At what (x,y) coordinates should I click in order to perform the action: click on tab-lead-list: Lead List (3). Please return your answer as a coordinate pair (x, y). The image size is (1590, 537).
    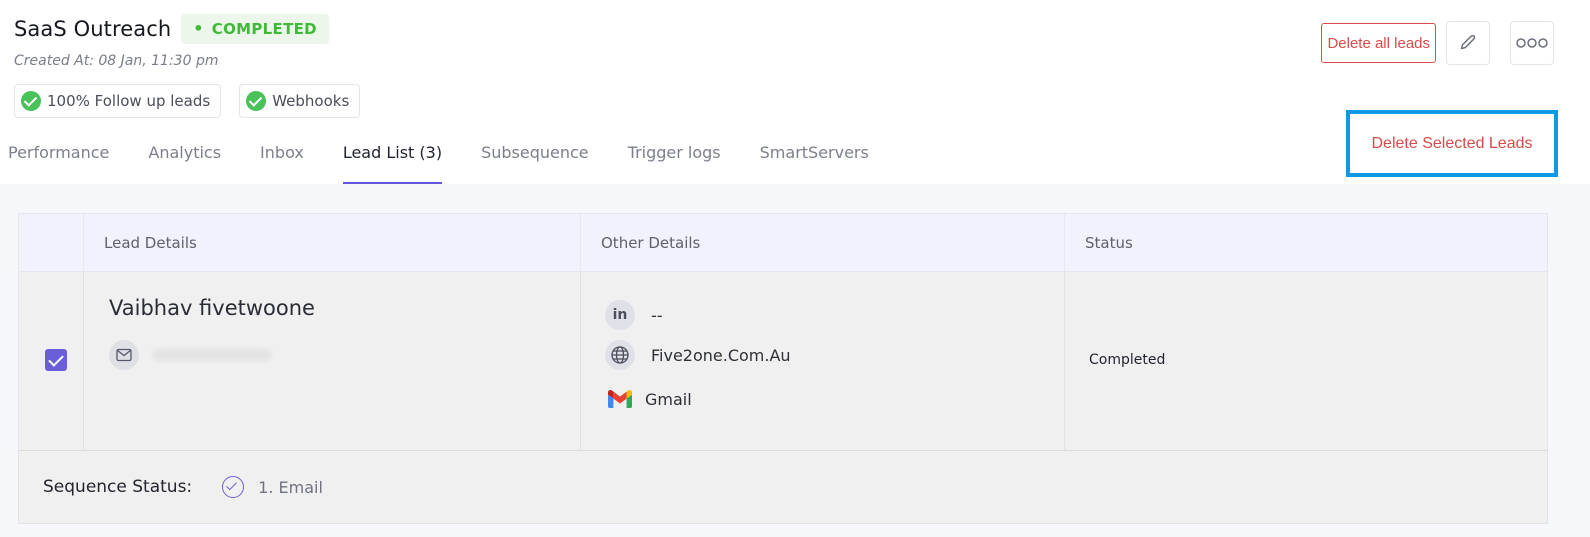
    Looking at the image, I should click on (392, 155).